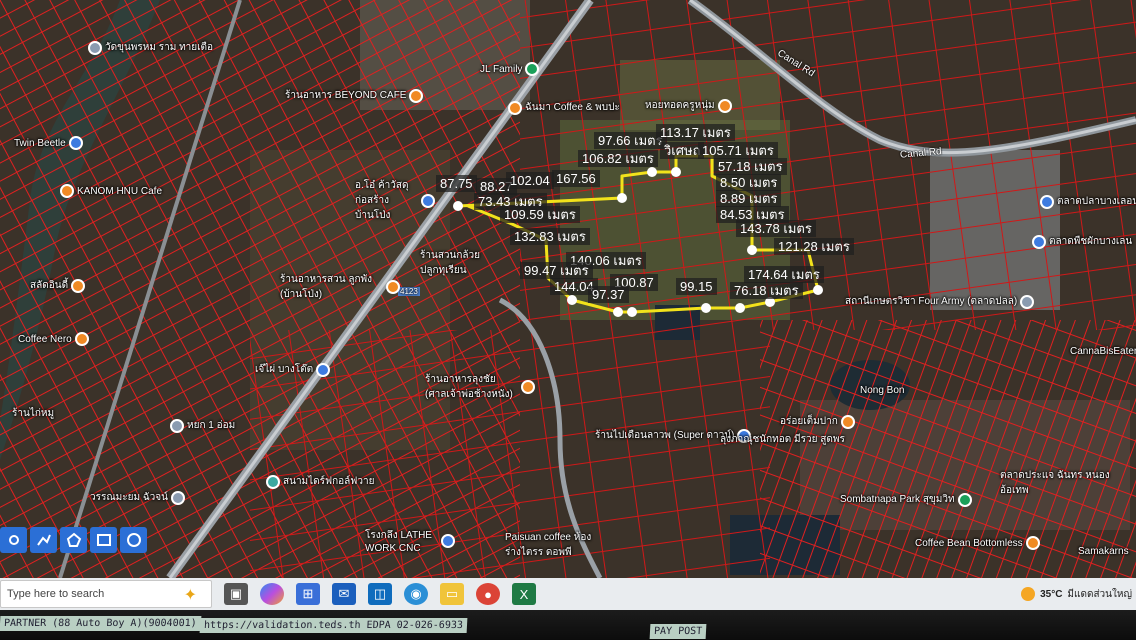 The width and height of the screenshot is (1136, 640). Describe the element at coordinates (320, 481) in the screenshot. I see `poi-sanam: สนามไดร์ฟกอล์ฟวาย` at that location.